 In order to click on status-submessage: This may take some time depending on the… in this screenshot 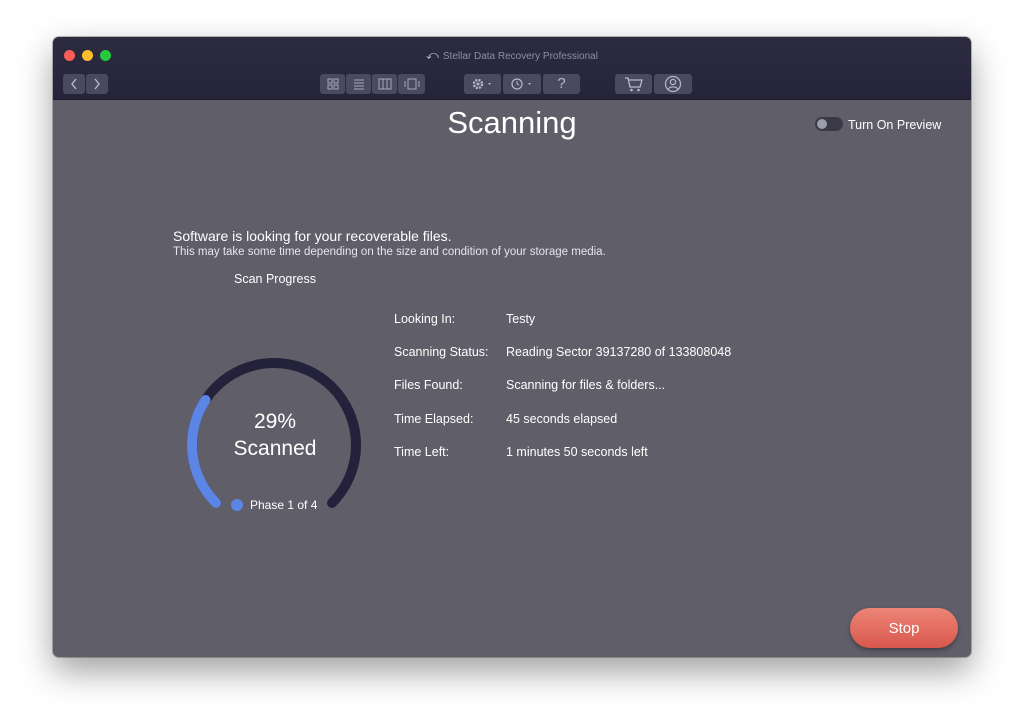, I will do `click(389, 252)`.